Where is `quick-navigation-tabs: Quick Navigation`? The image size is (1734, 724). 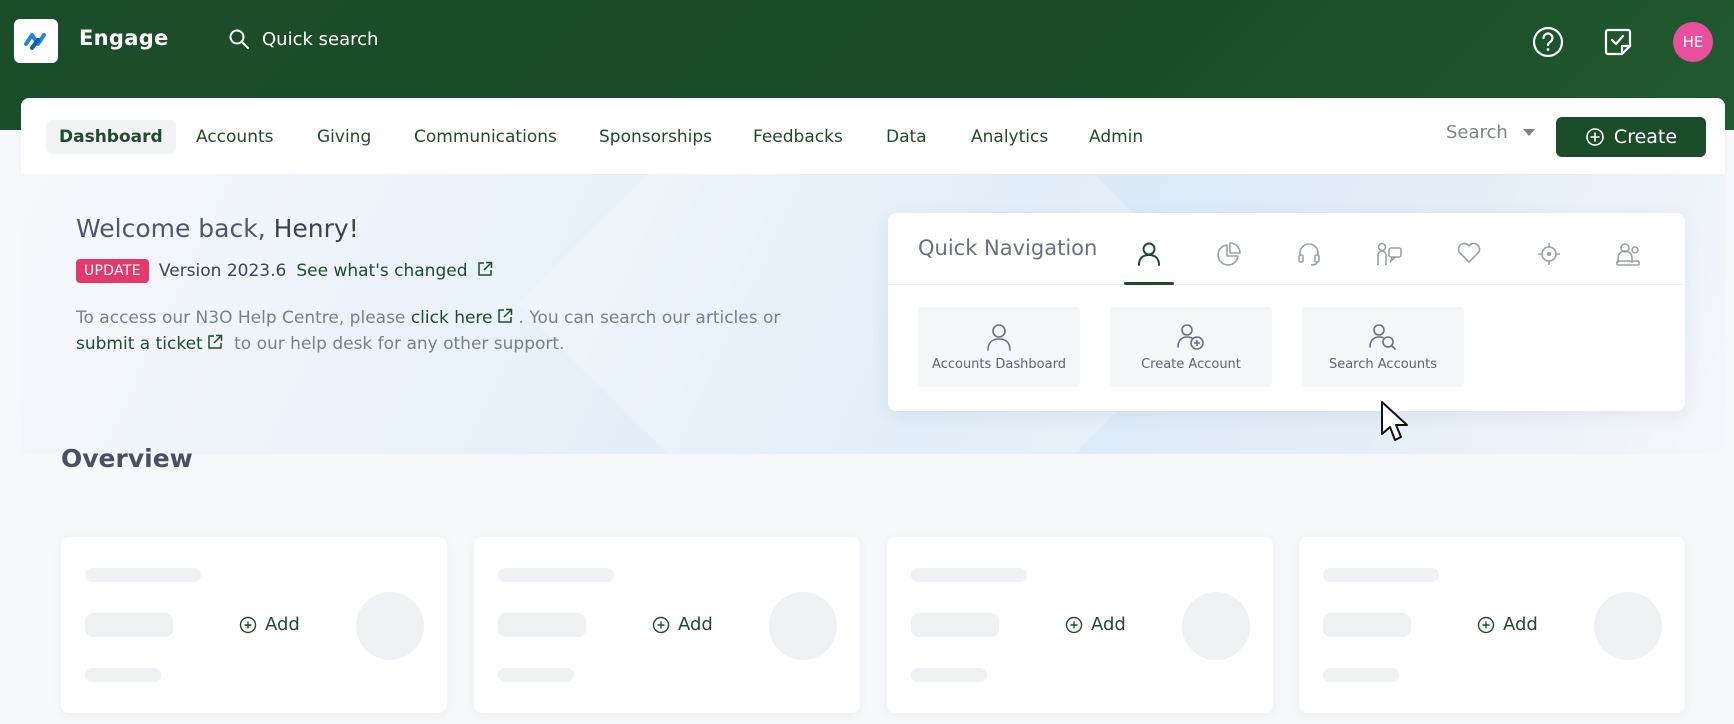
quick-navigation-tabs: Quick Navigation is located at coordinates (1286, 249).